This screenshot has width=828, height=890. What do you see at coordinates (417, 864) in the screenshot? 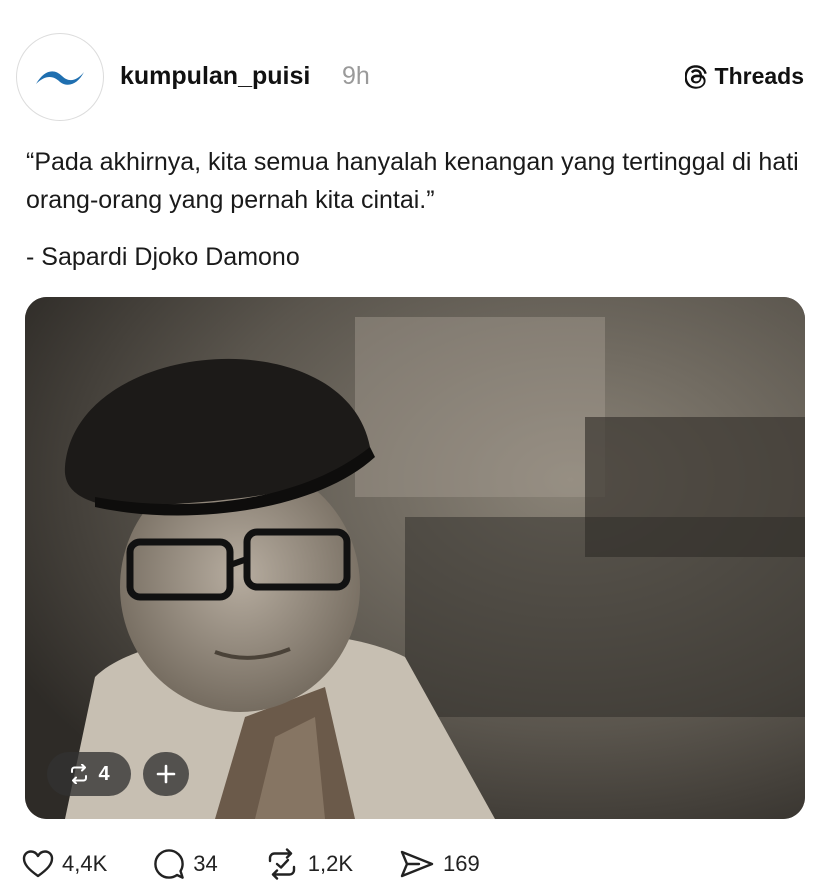
I see `send-icon` at bounding box center [417, 864].